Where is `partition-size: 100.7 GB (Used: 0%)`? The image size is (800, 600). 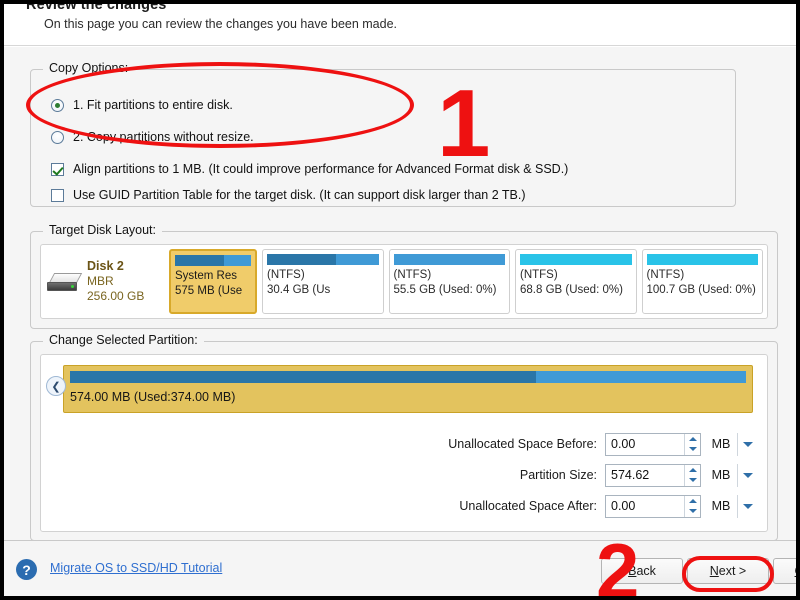 partition-size: 100.7 GB (Used: 0%) is located at coordinates (701, 289).